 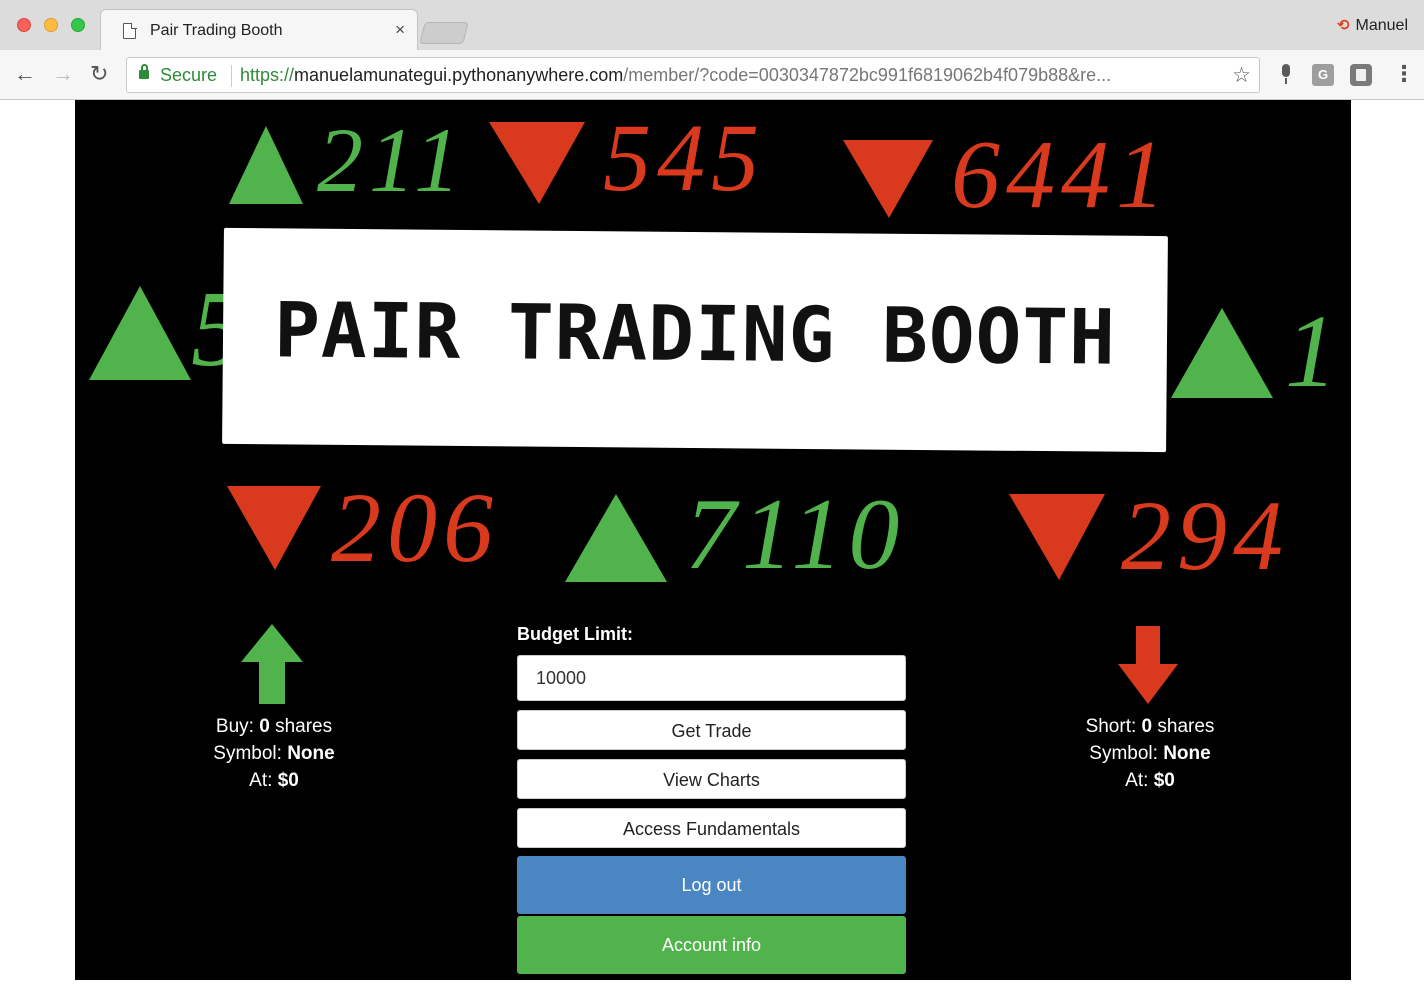 What do you see at coordinates (24, 25) in the screenshot?
I see `close-window-button` at bounding box center [24, 25].